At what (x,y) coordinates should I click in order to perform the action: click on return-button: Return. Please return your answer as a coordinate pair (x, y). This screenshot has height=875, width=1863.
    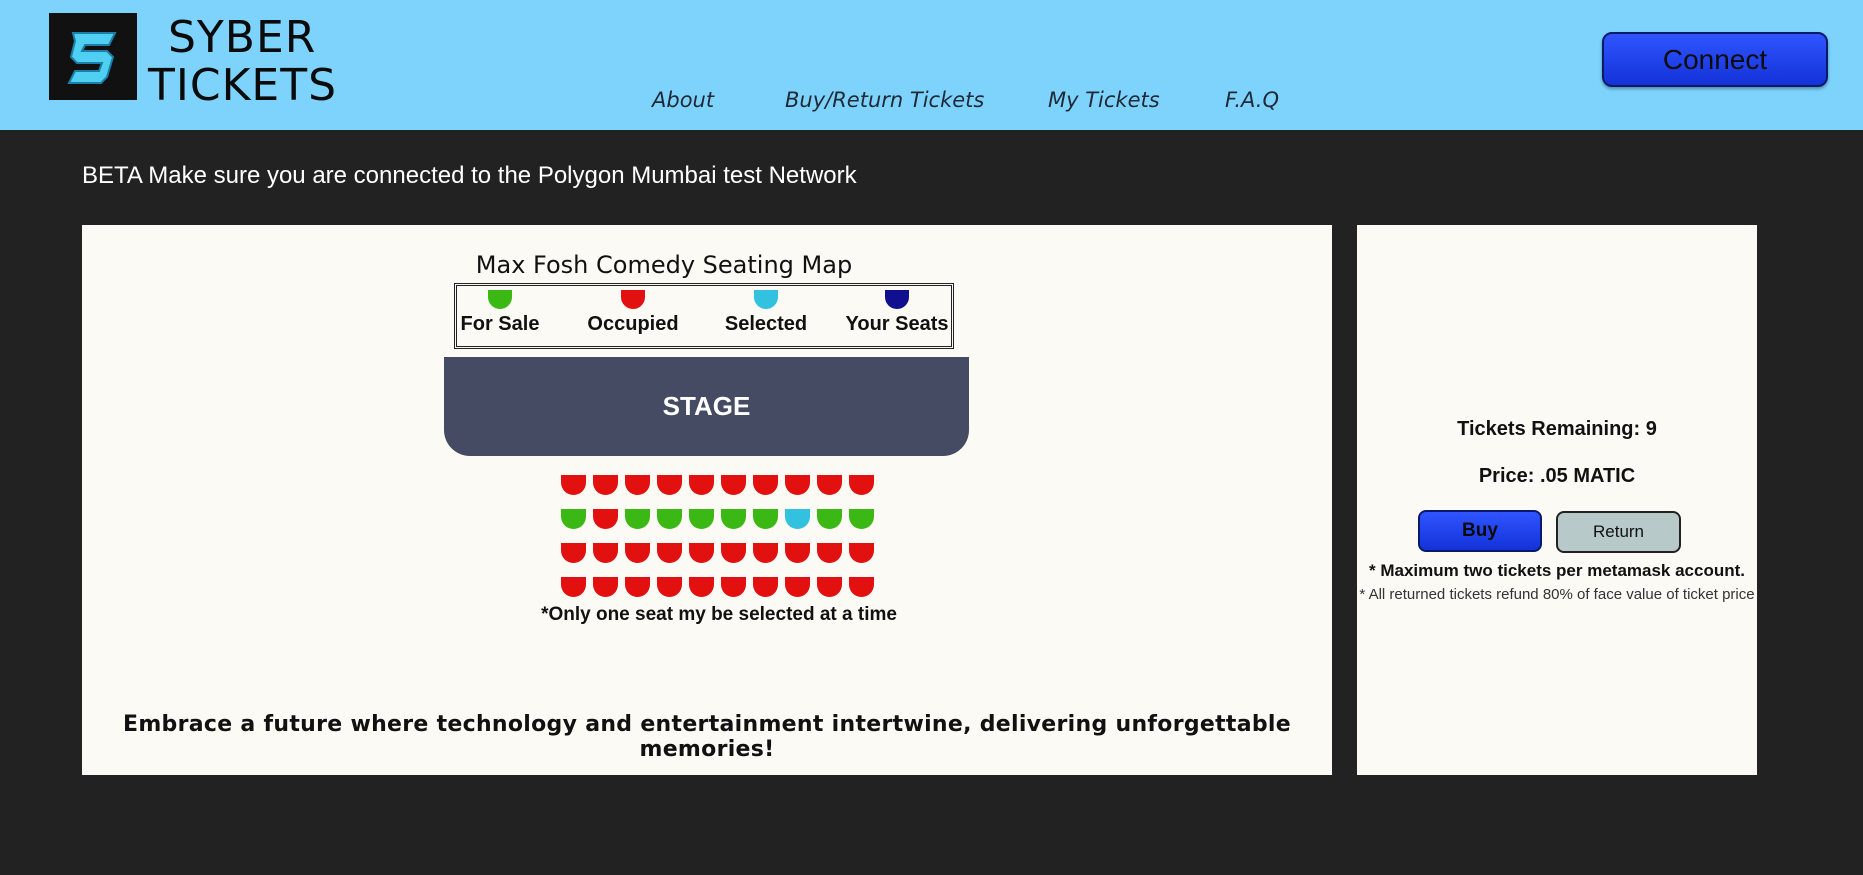
    Looking at the image, I should click on (1618, 532).